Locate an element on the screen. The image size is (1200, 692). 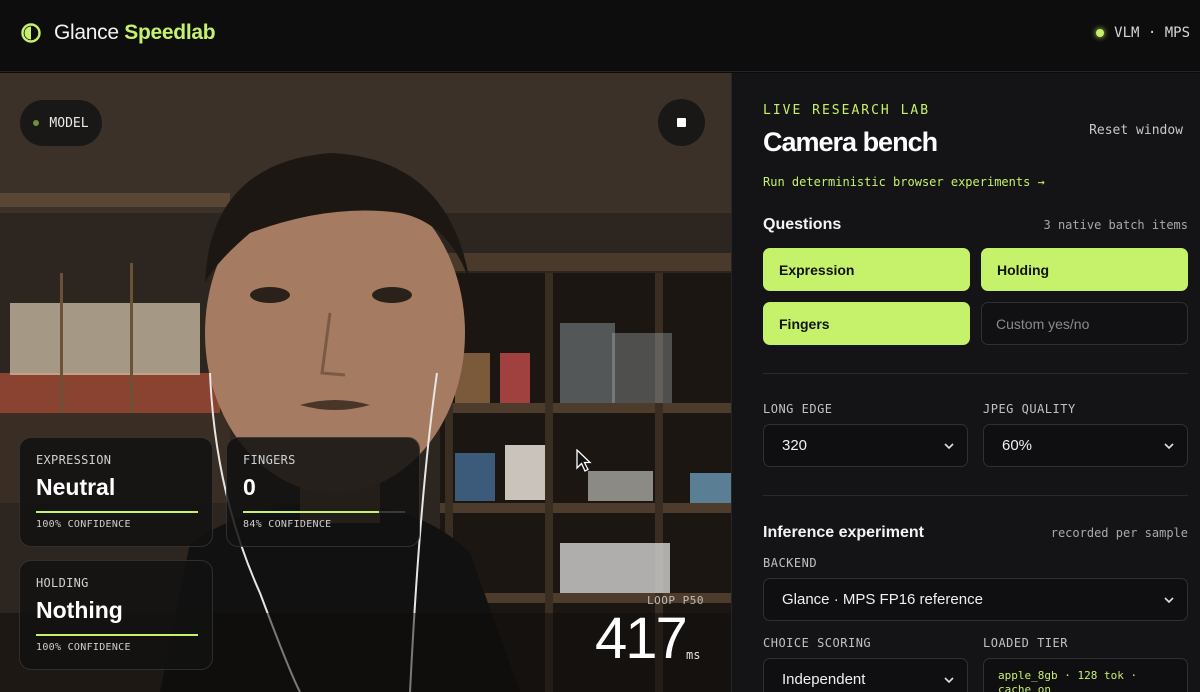
status-text: VLM · MPS is located at coordinates (1152, 33).